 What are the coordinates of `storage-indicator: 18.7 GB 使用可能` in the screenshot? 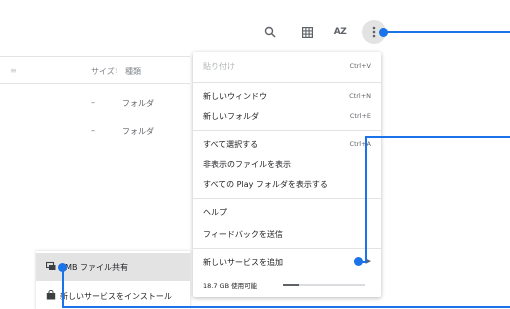 It's located at (287, 284).